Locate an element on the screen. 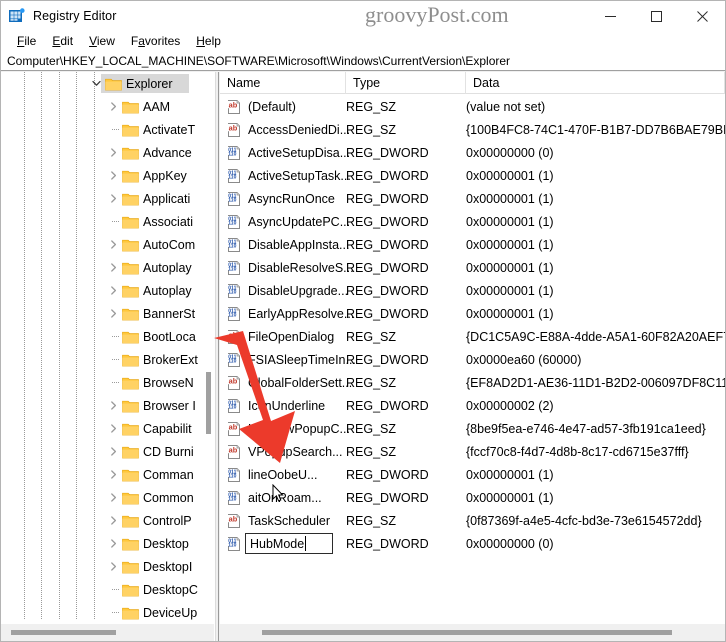 The image size is (726, 642). tree-item-explorer: Explorer is located at coordinates (107, 83).